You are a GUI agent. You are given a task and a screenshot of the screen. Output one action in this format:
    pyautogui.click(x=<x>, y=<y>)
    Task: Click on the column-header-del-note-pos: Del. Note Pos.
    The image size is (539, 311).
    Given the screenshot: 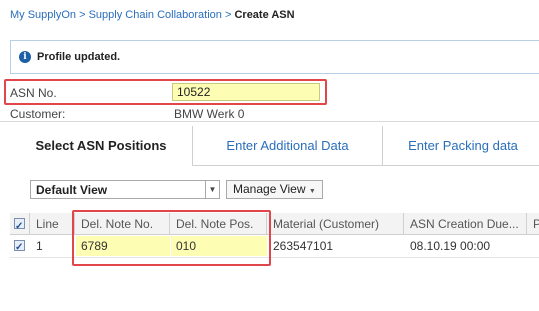 What is the action you would take?
    pyautogui.click(x=219, y=224)
    